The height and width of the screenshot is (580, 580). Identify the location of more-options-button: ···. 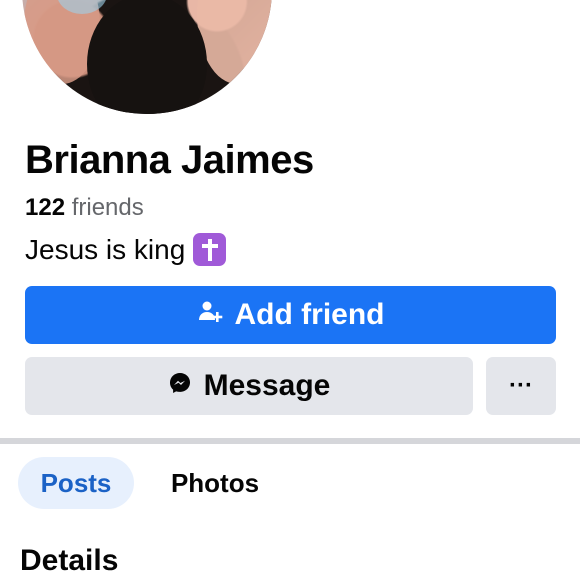
(521, 386).